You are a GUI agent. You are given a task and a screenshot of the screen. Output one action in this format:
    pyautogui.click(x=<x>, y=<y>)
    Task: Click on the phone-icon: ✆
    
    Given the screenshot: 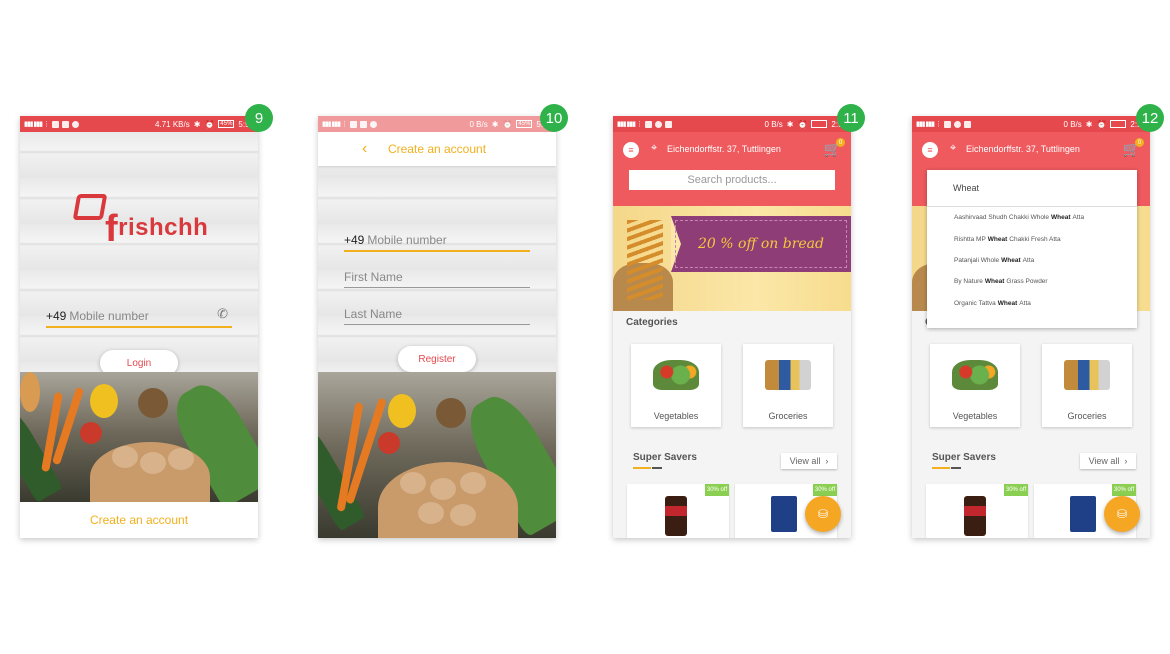 What is the action you would take?
    pyautogui.click(x=222, y=313)
    